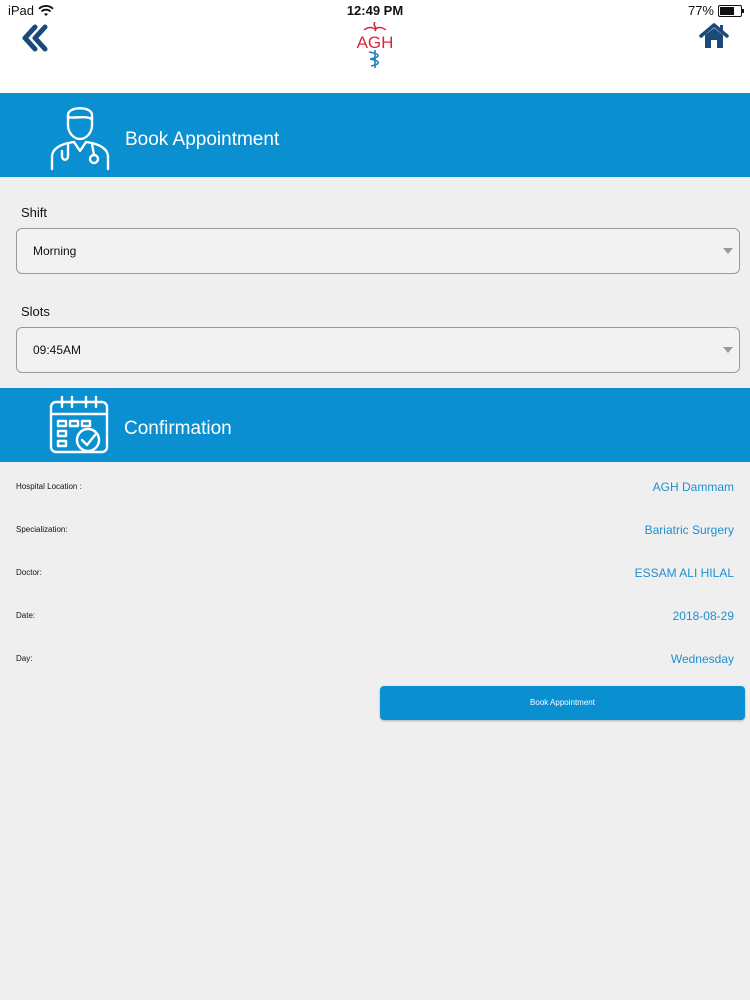 The height and width of the screenshot is (1000, 750). Describe the element at coordinates (26, 615) in the screenshot. I see `date-label: Date:` at that location.